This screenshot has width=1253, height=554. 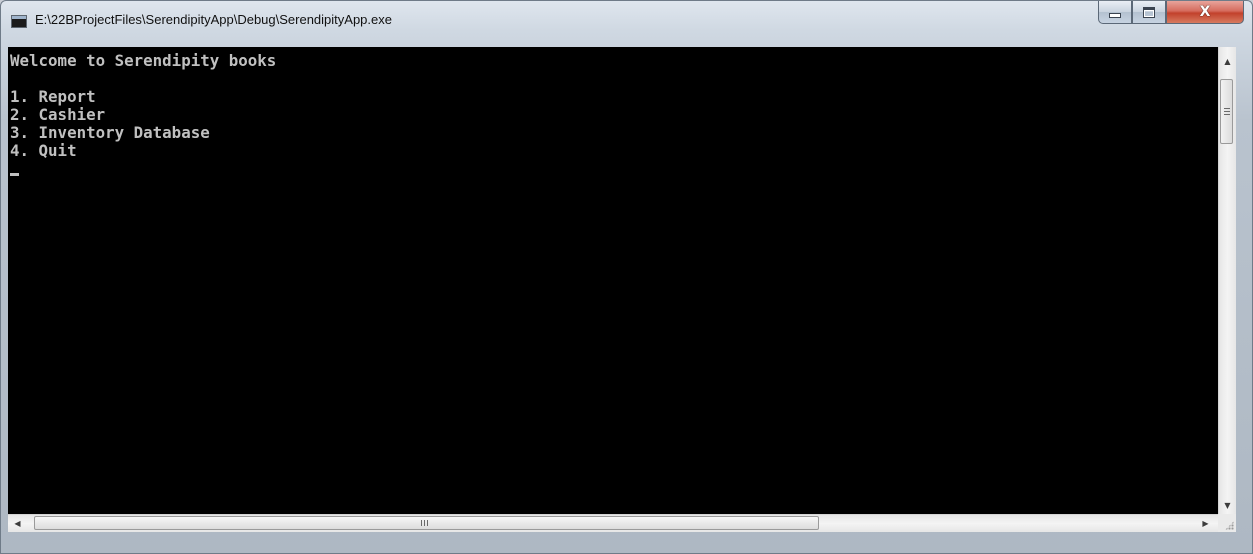 I want to click on text-cursor, so click(x=14, y=174).